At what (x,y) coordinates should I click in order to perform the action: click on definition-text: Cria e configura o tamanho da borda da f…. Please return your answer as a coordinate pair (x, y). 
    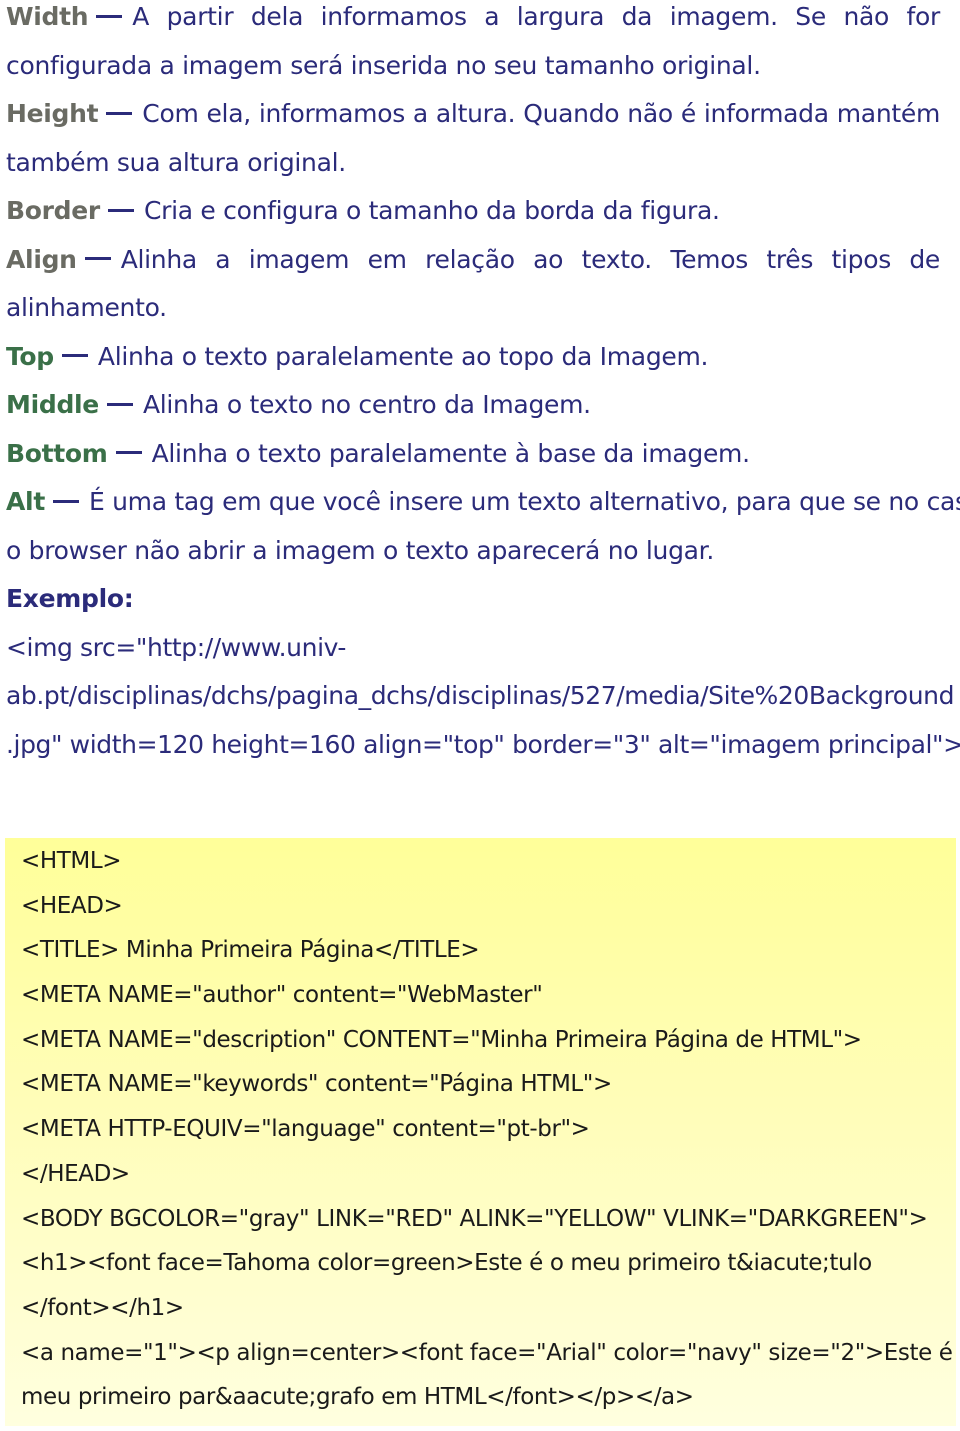
    Looking at the image, I should click on (431, 210).